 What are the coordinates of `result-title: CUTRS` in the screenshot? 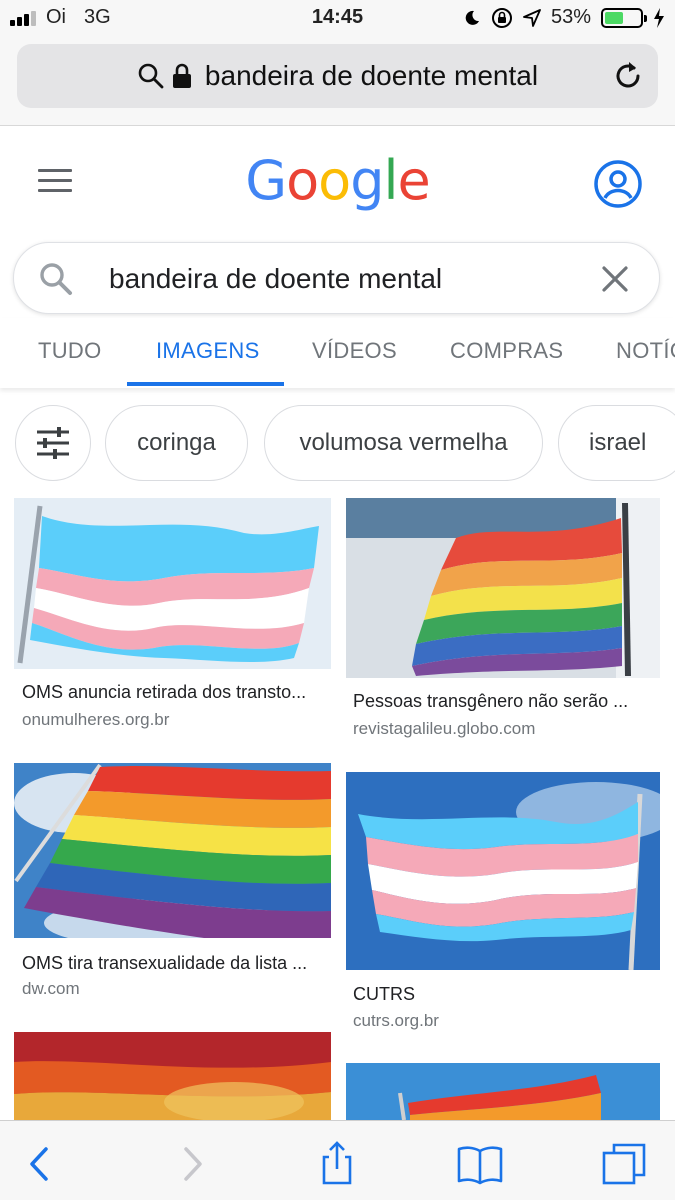 It's located at (384, 994).